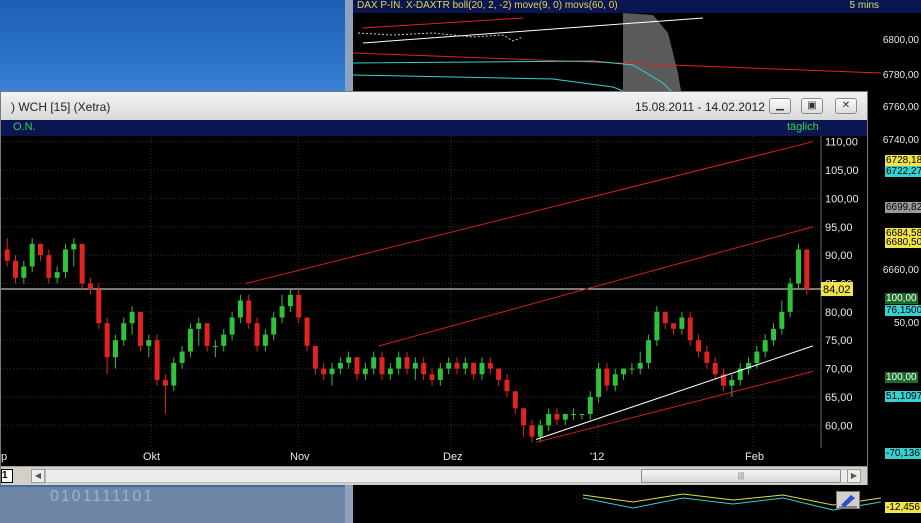  I want to click on x-tick-label: '12, so click(597, 457).